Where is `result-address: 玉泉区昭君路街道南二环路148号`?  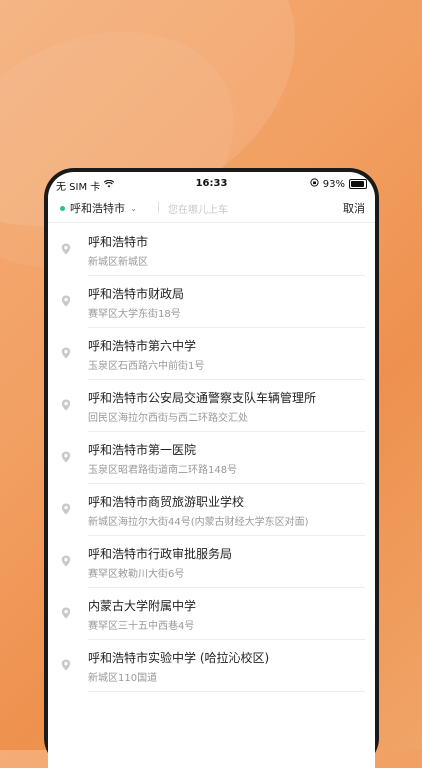 result-address: 玉泉区昭君路街道南二环路148号 is located at coordinates (163, 470).